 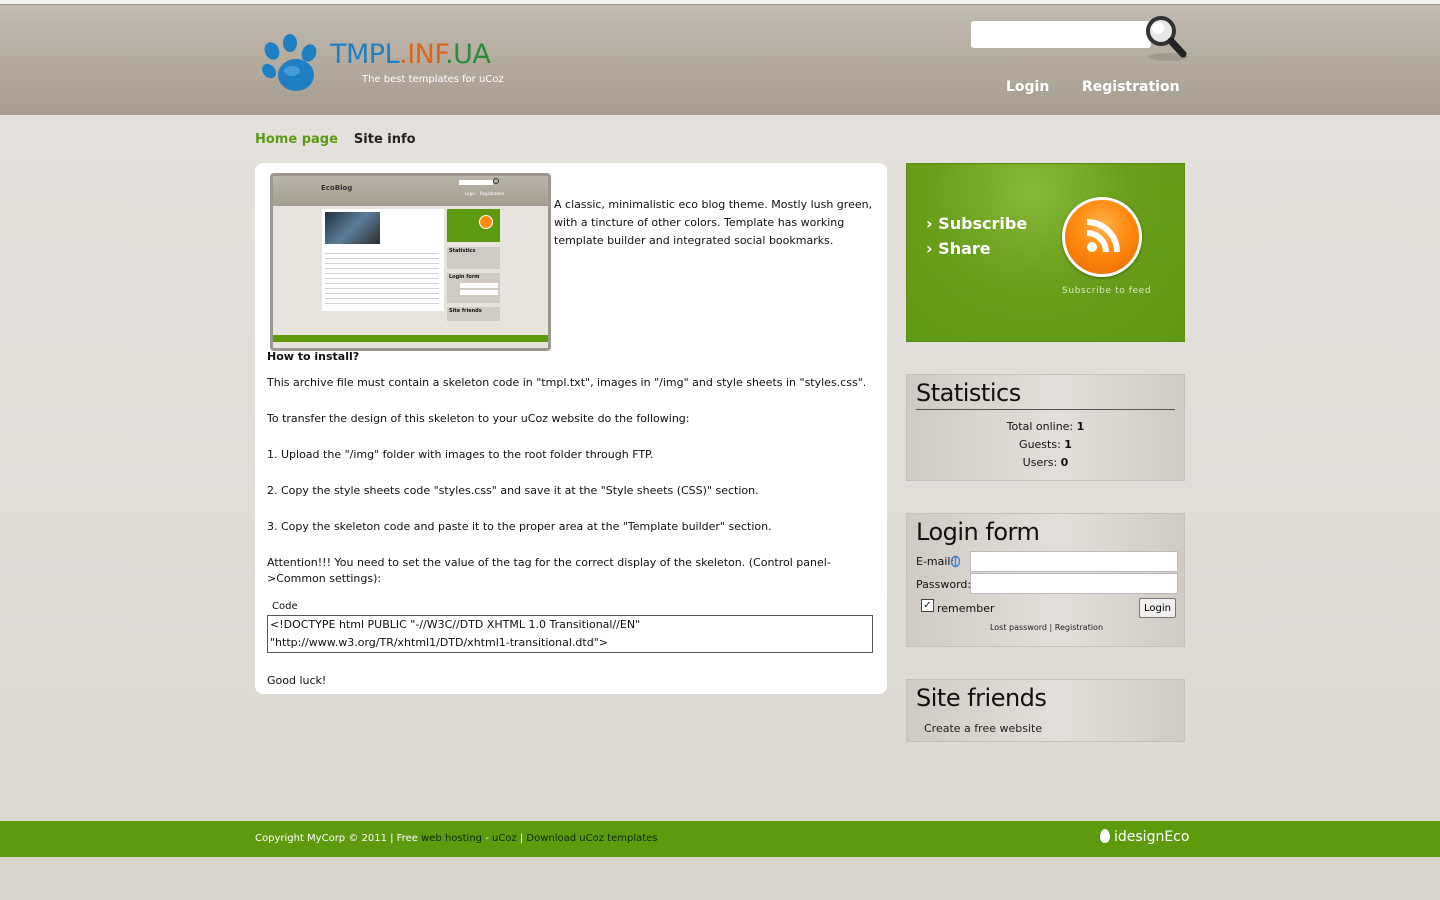 I want to click on rss-button, so click(x=1102, y=237).